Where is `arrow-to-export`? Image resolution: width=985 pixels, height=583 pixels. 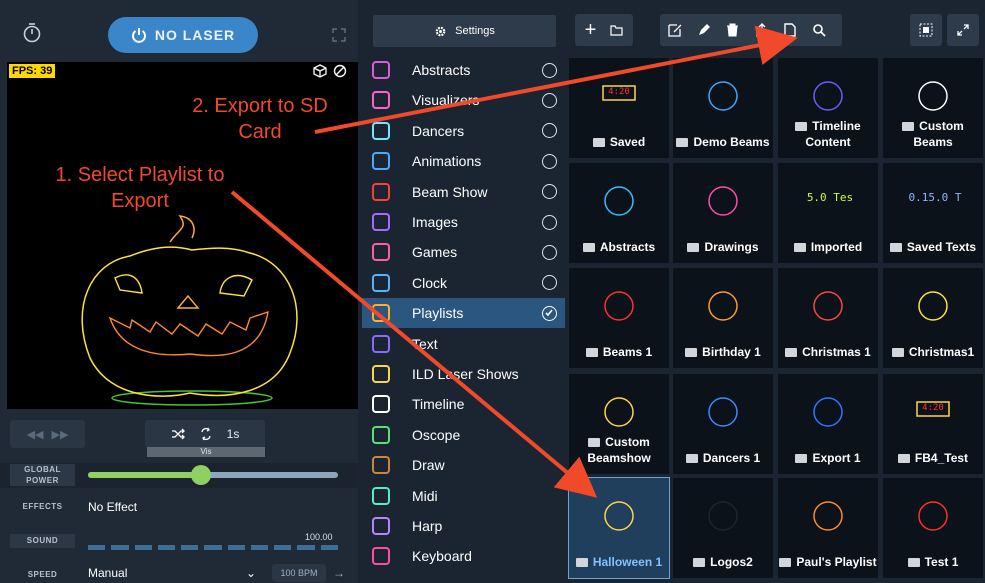 arrow-to-export is located at coordinates (556, 79).